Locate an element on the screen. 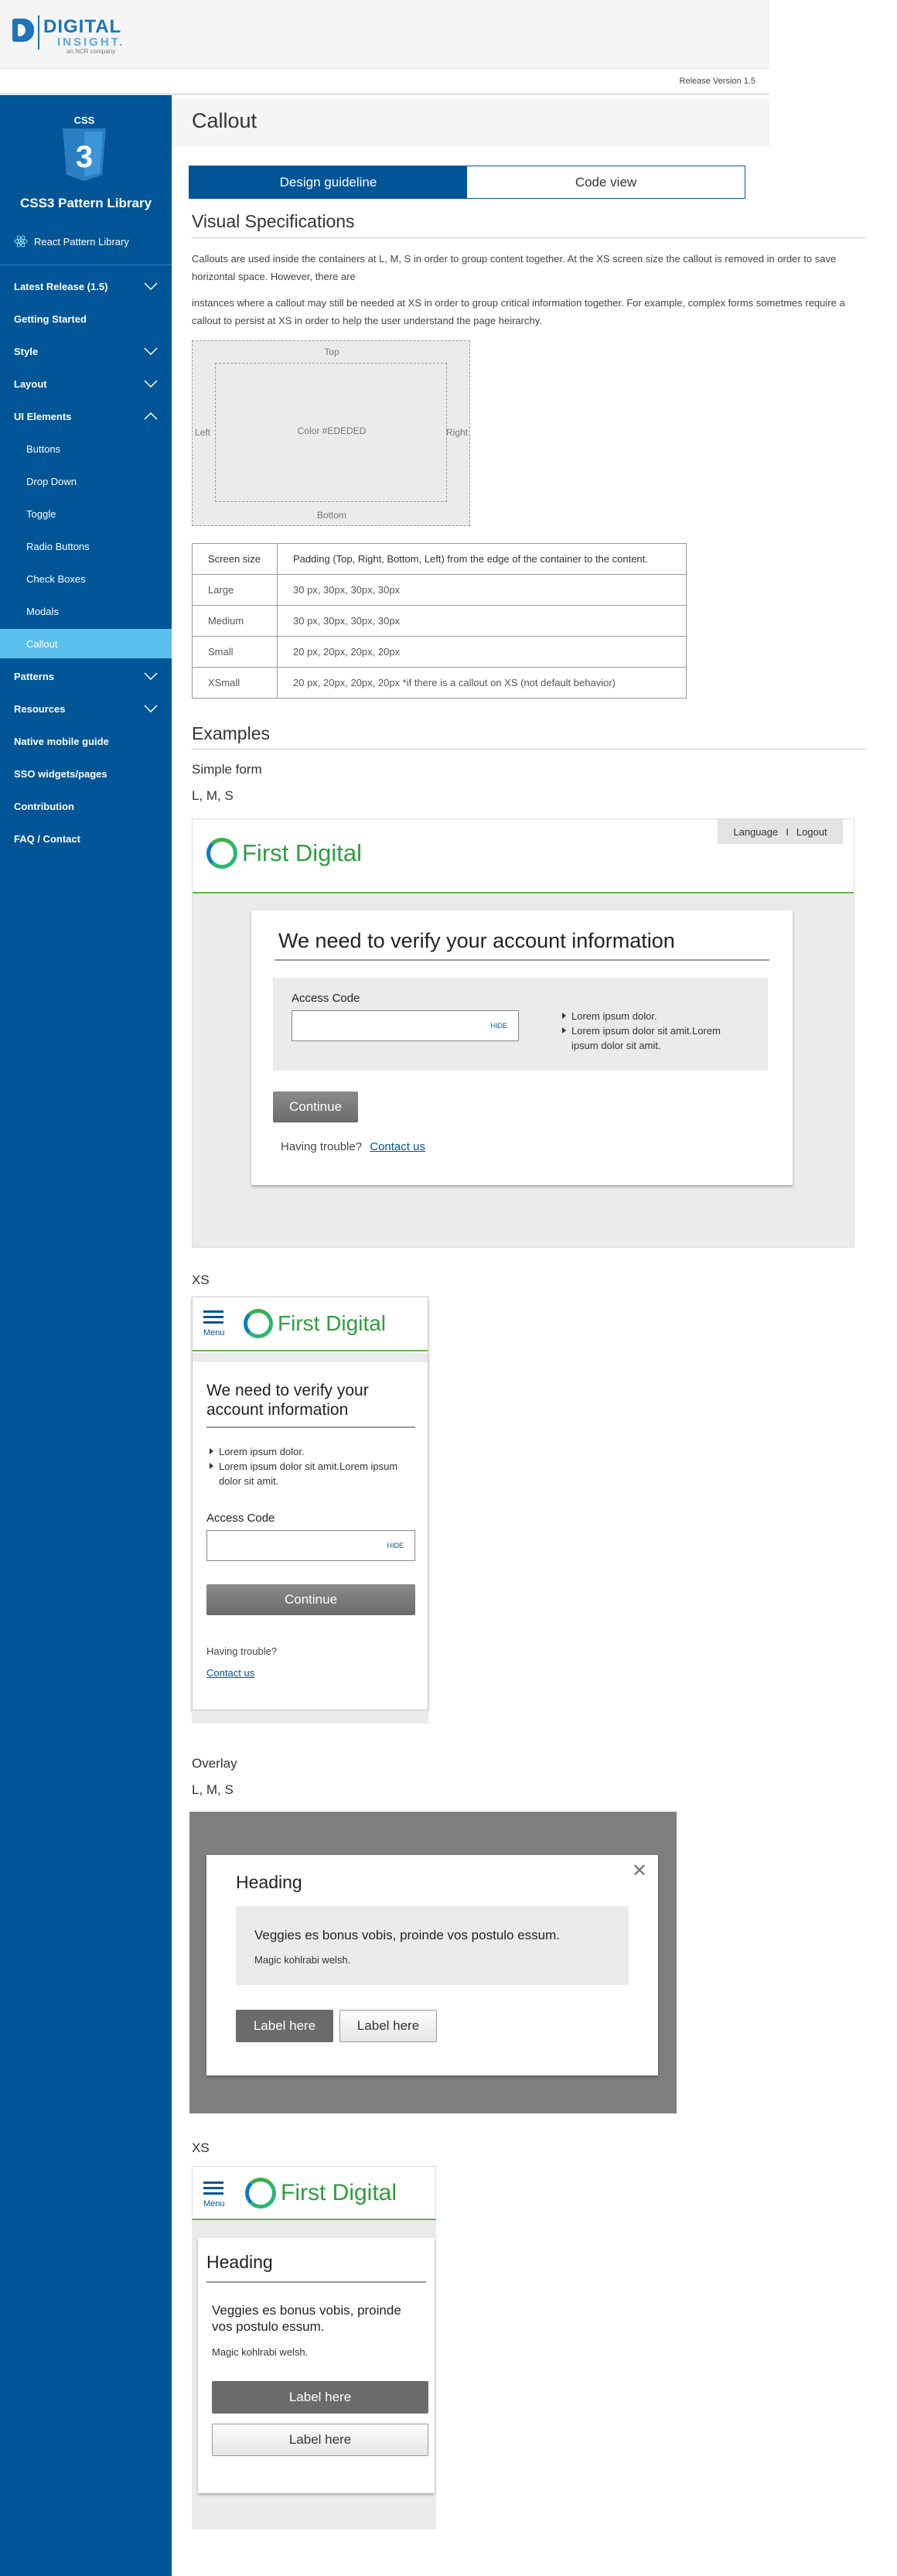 The width and height of the screenshot is (897, 2576). sidebar-item-sso-widgets-pages: SSO widgets/pages is located at coordinates (86, 773).